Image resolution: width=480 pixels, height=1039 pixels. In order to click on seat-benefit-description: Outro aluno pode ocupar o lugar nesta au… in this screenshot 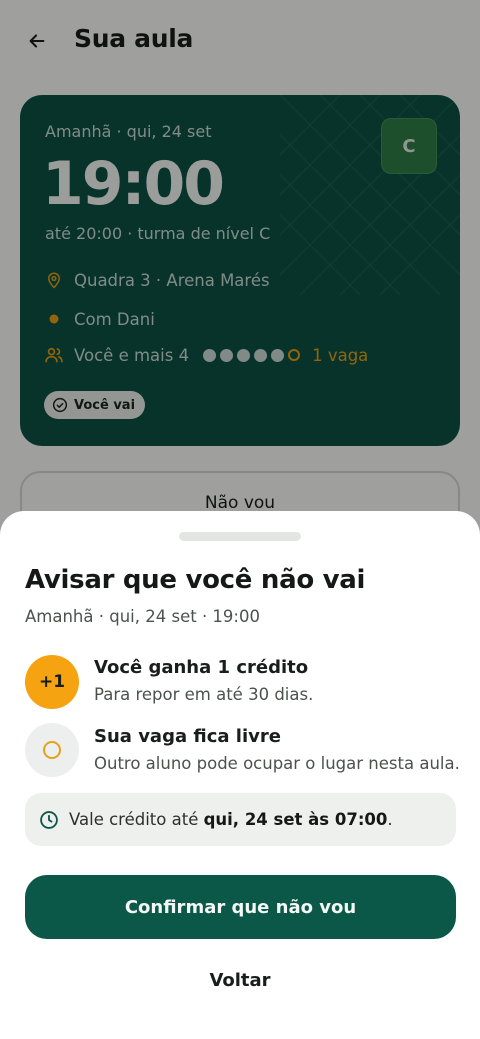, I will do `click(277, 763)`.